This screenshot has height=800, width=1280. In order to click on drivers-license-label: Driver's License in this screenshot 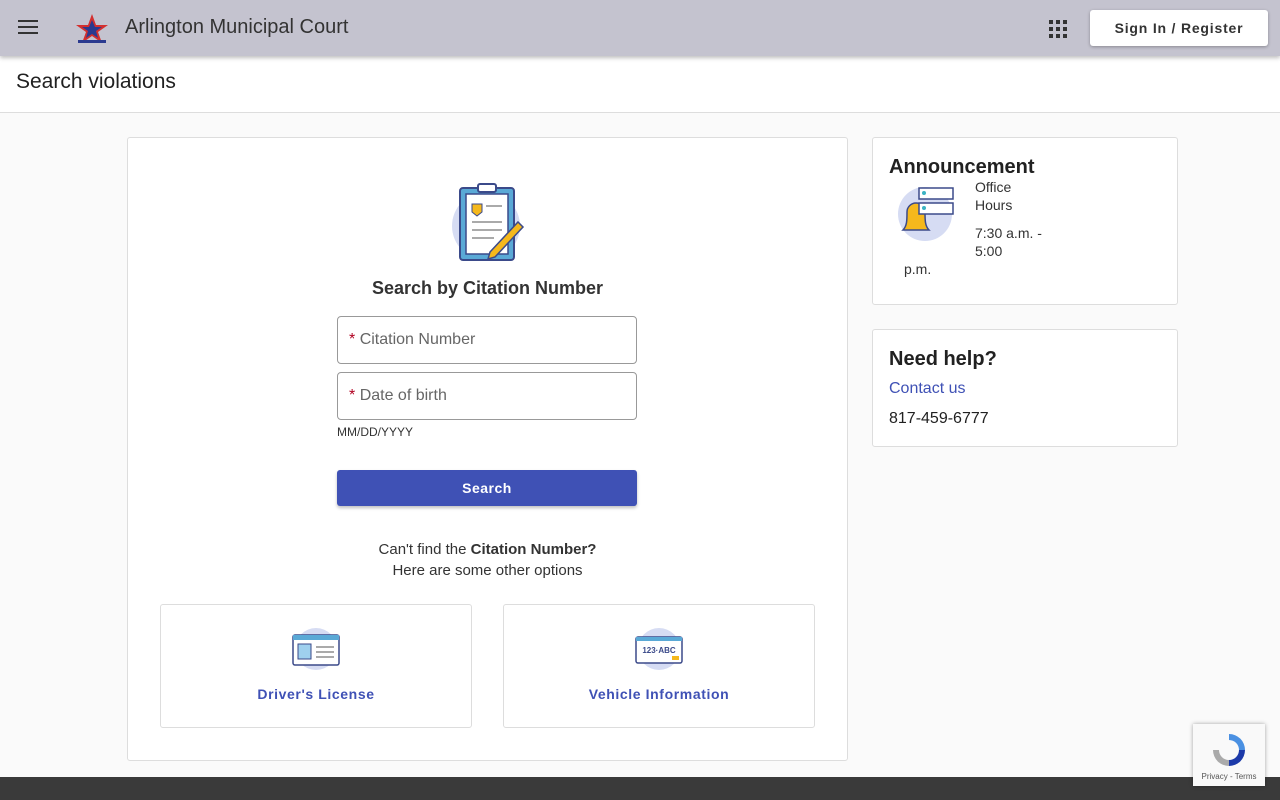, I will do `click(316, 694)`.